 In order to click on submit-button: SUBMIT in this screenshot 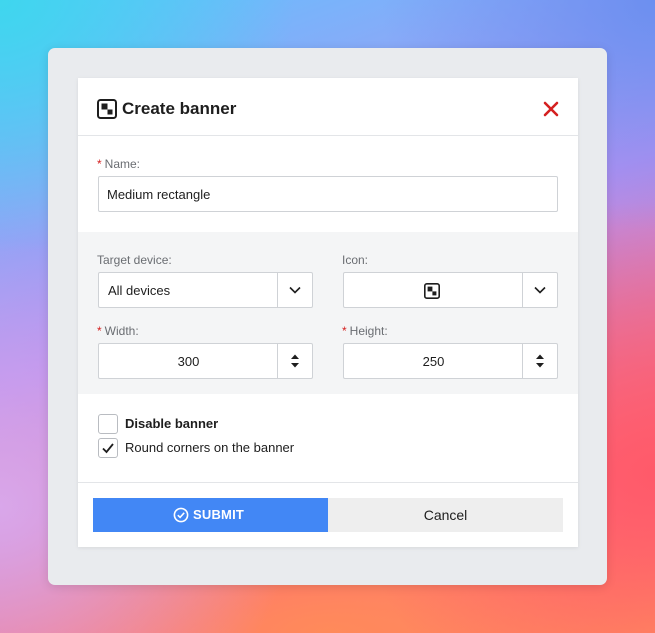, I will do `click(210, 515)`.